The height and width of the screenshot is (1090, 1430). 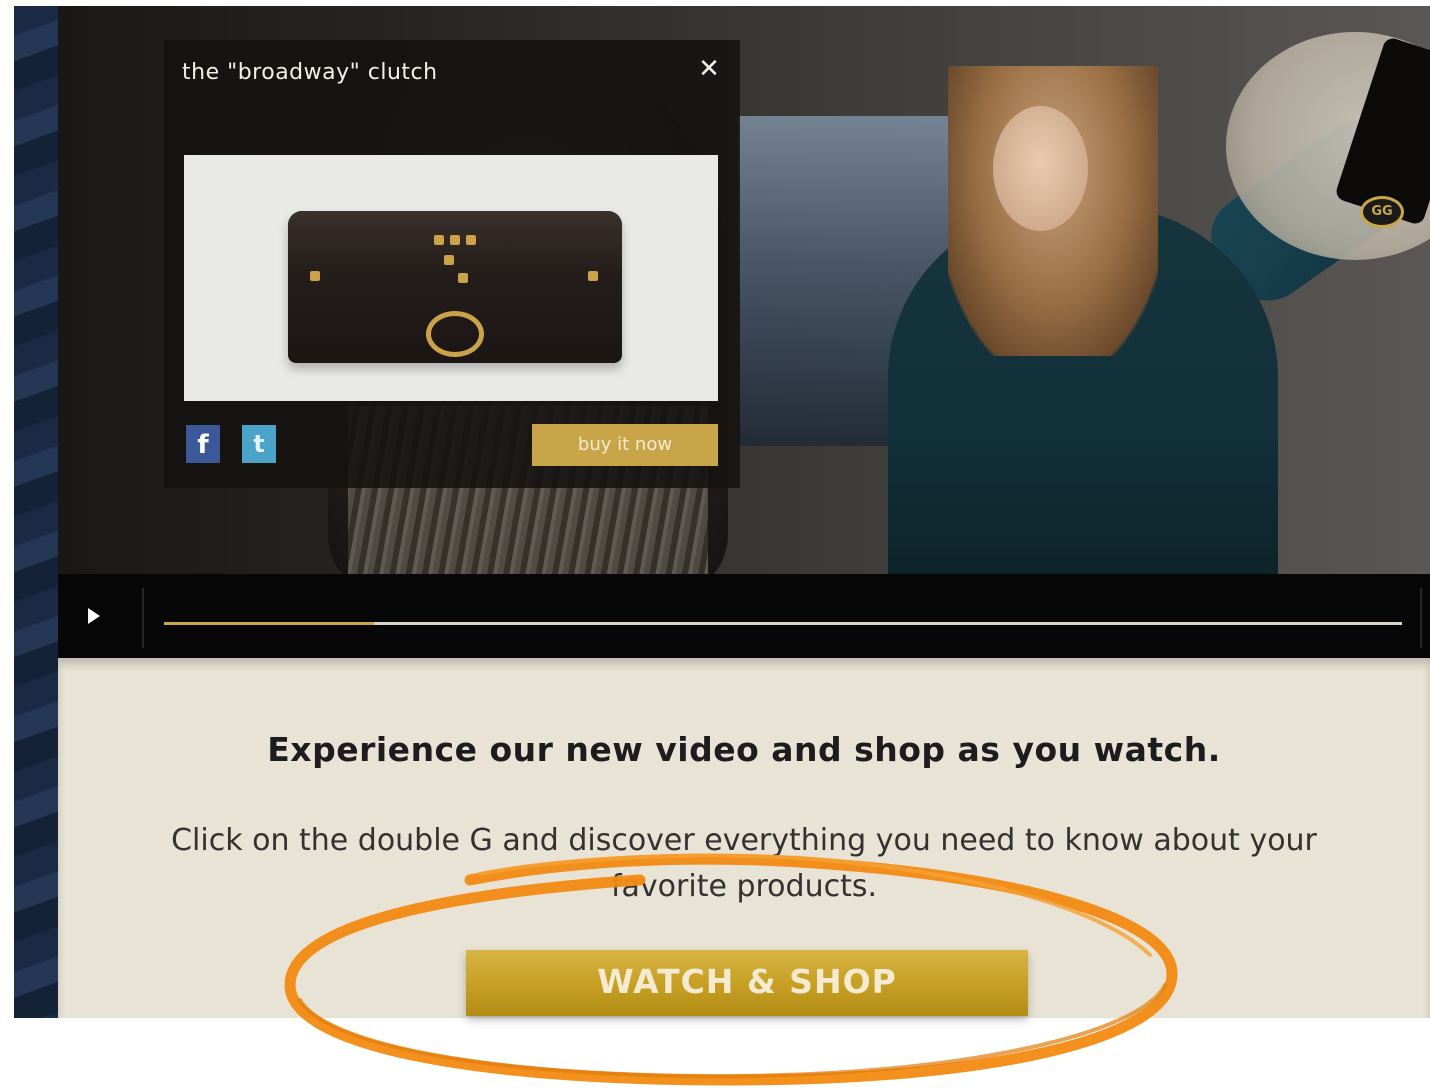 I want to click on product-image, so click(x=451, y=278).